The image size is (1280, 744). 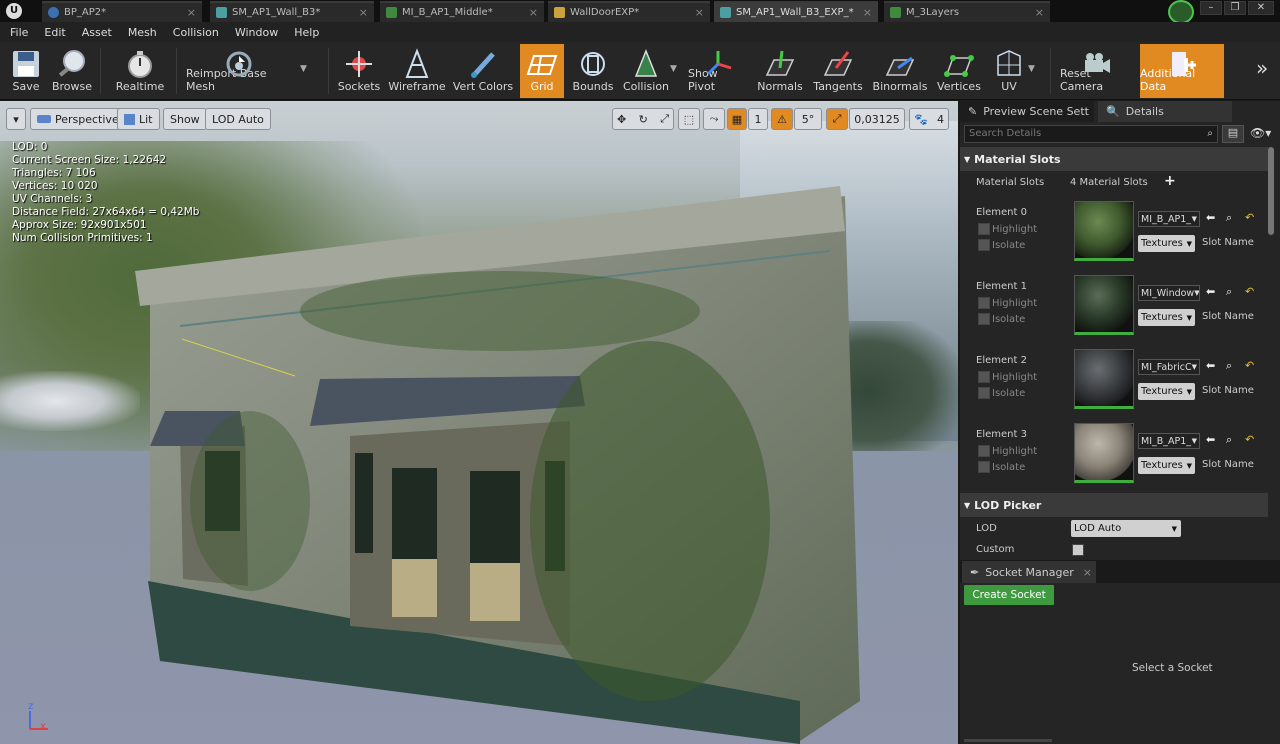 I want to click on local-space-button: ⬚, so click(x=689, y=119).